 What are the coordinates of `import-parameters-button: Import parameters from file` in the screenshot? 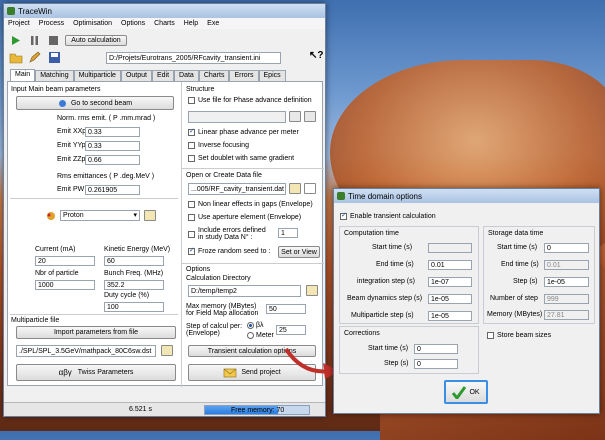 It's located at (96, 332).